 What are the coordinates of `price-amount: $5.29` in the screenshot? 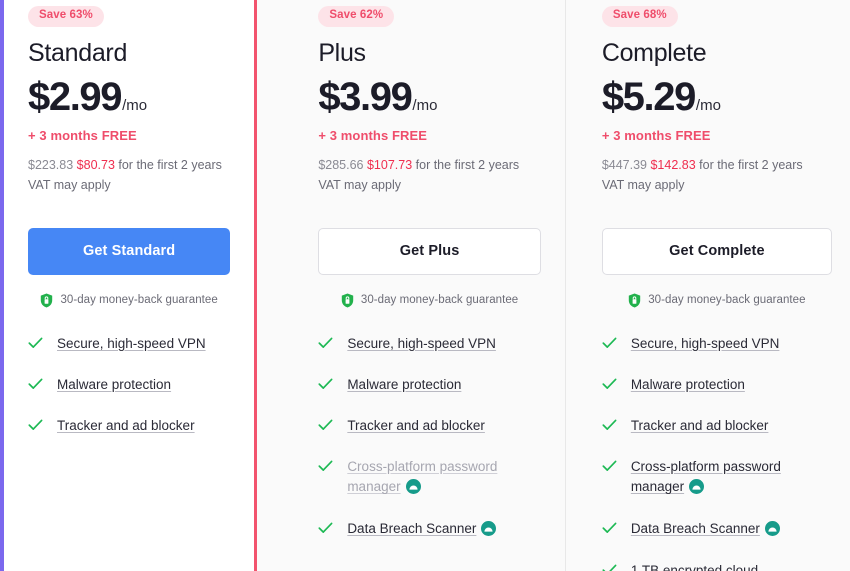 It's located at (649, 96).